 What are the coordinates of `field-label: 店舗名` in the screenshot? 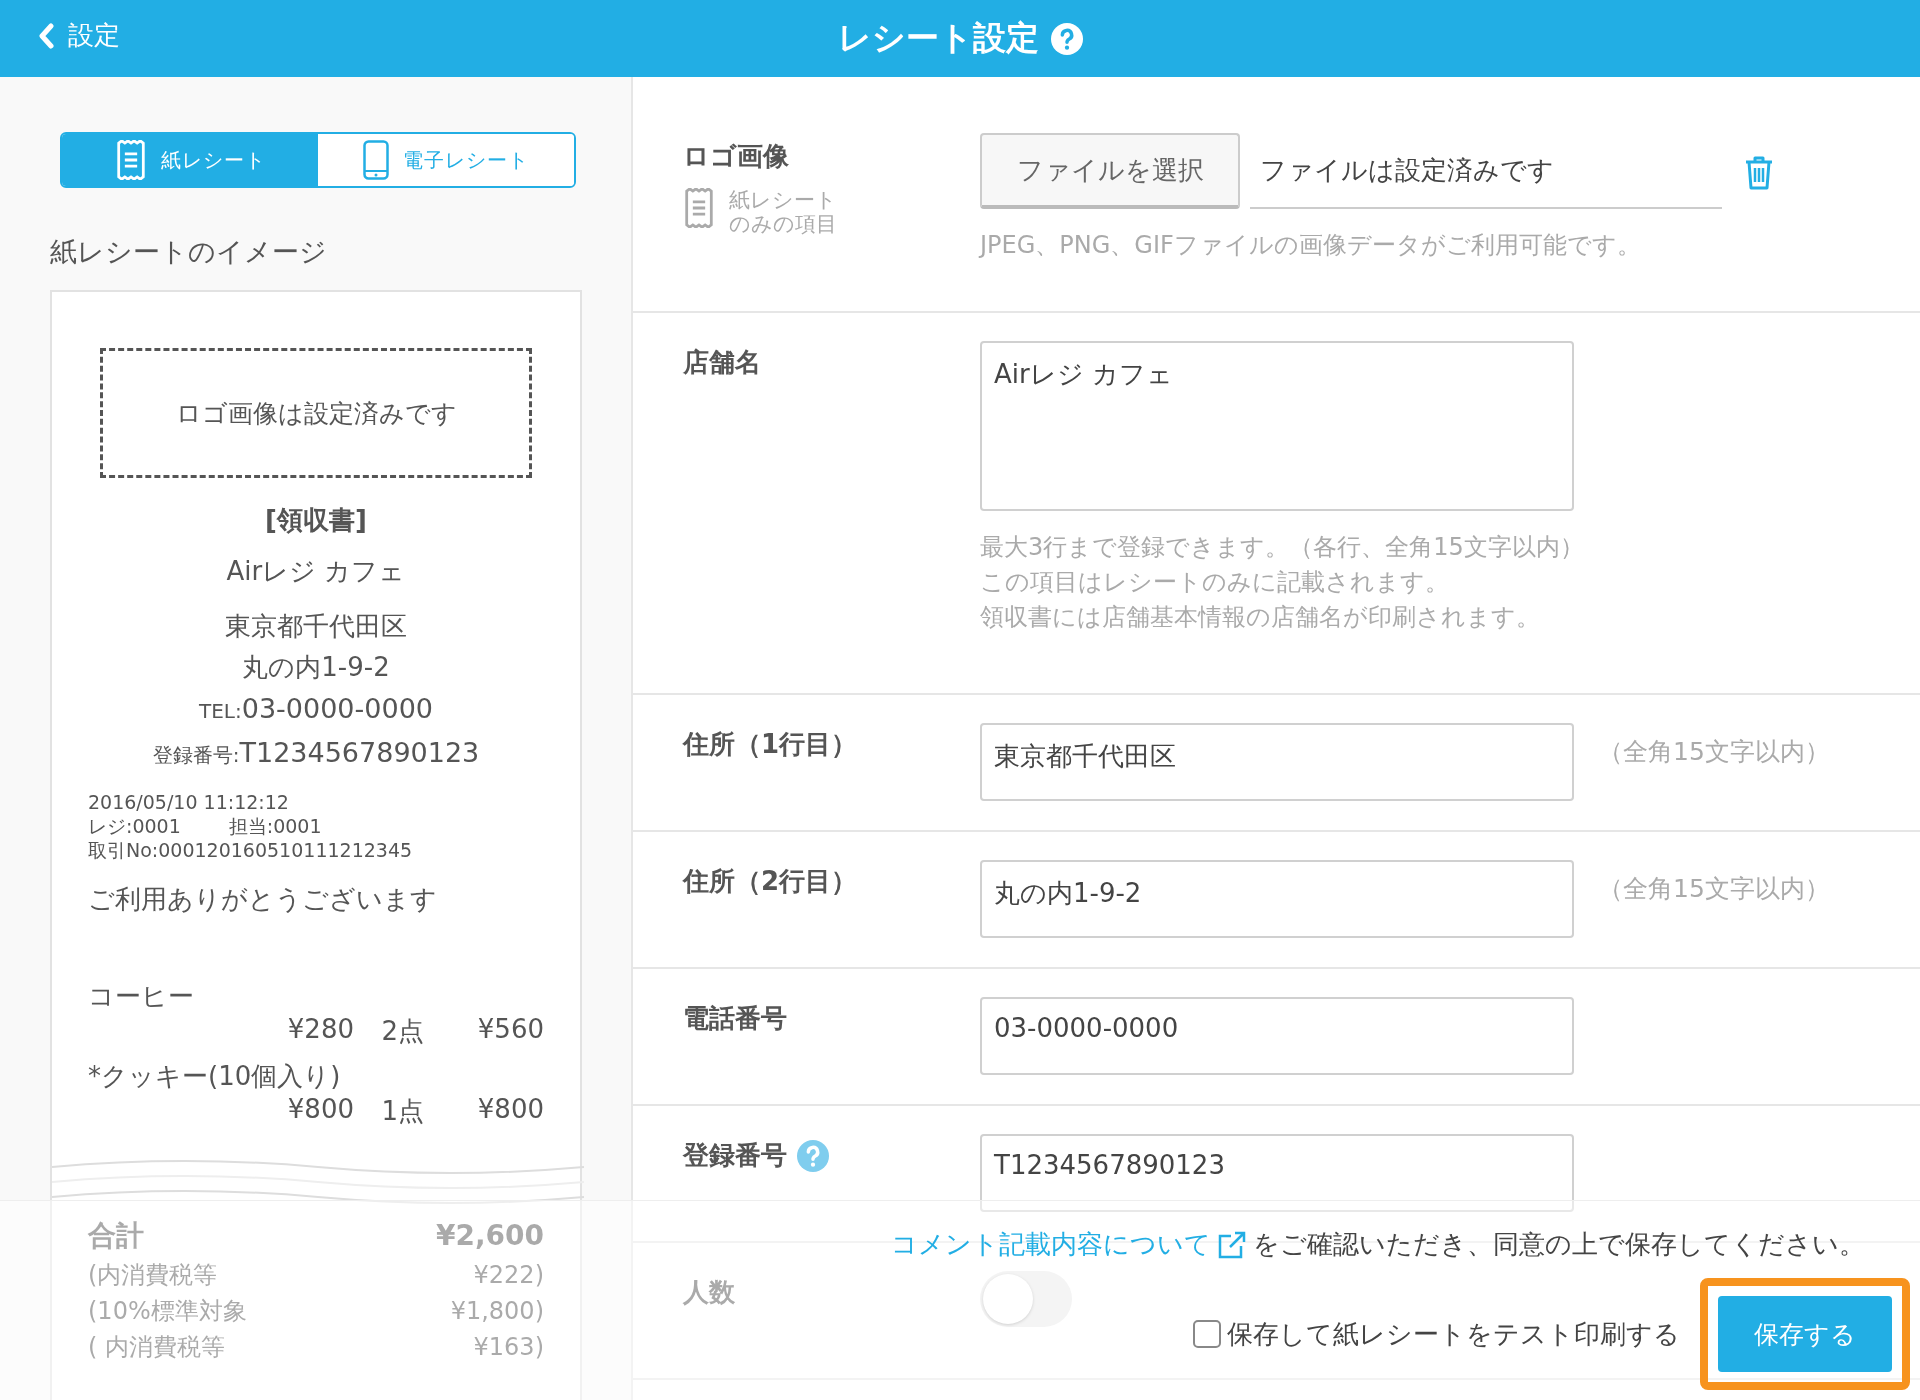 It's located at (722, 362).